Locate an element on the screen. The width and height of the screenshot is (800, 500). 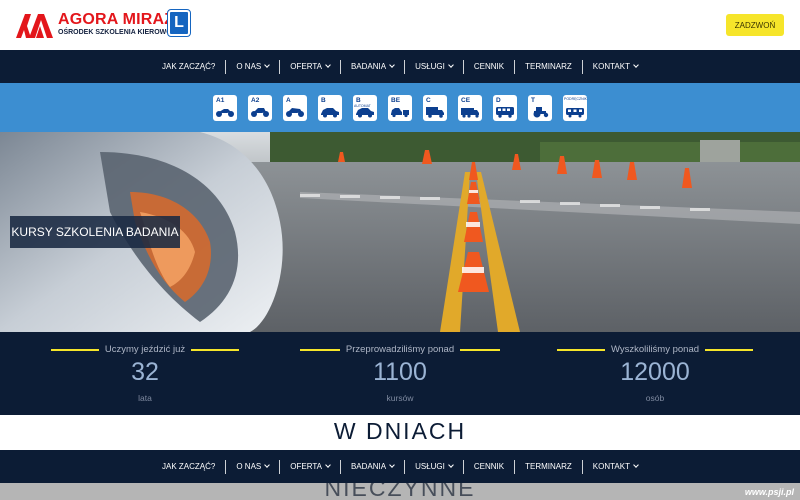
category-a2: A2 is located at coordinates (260, 107).